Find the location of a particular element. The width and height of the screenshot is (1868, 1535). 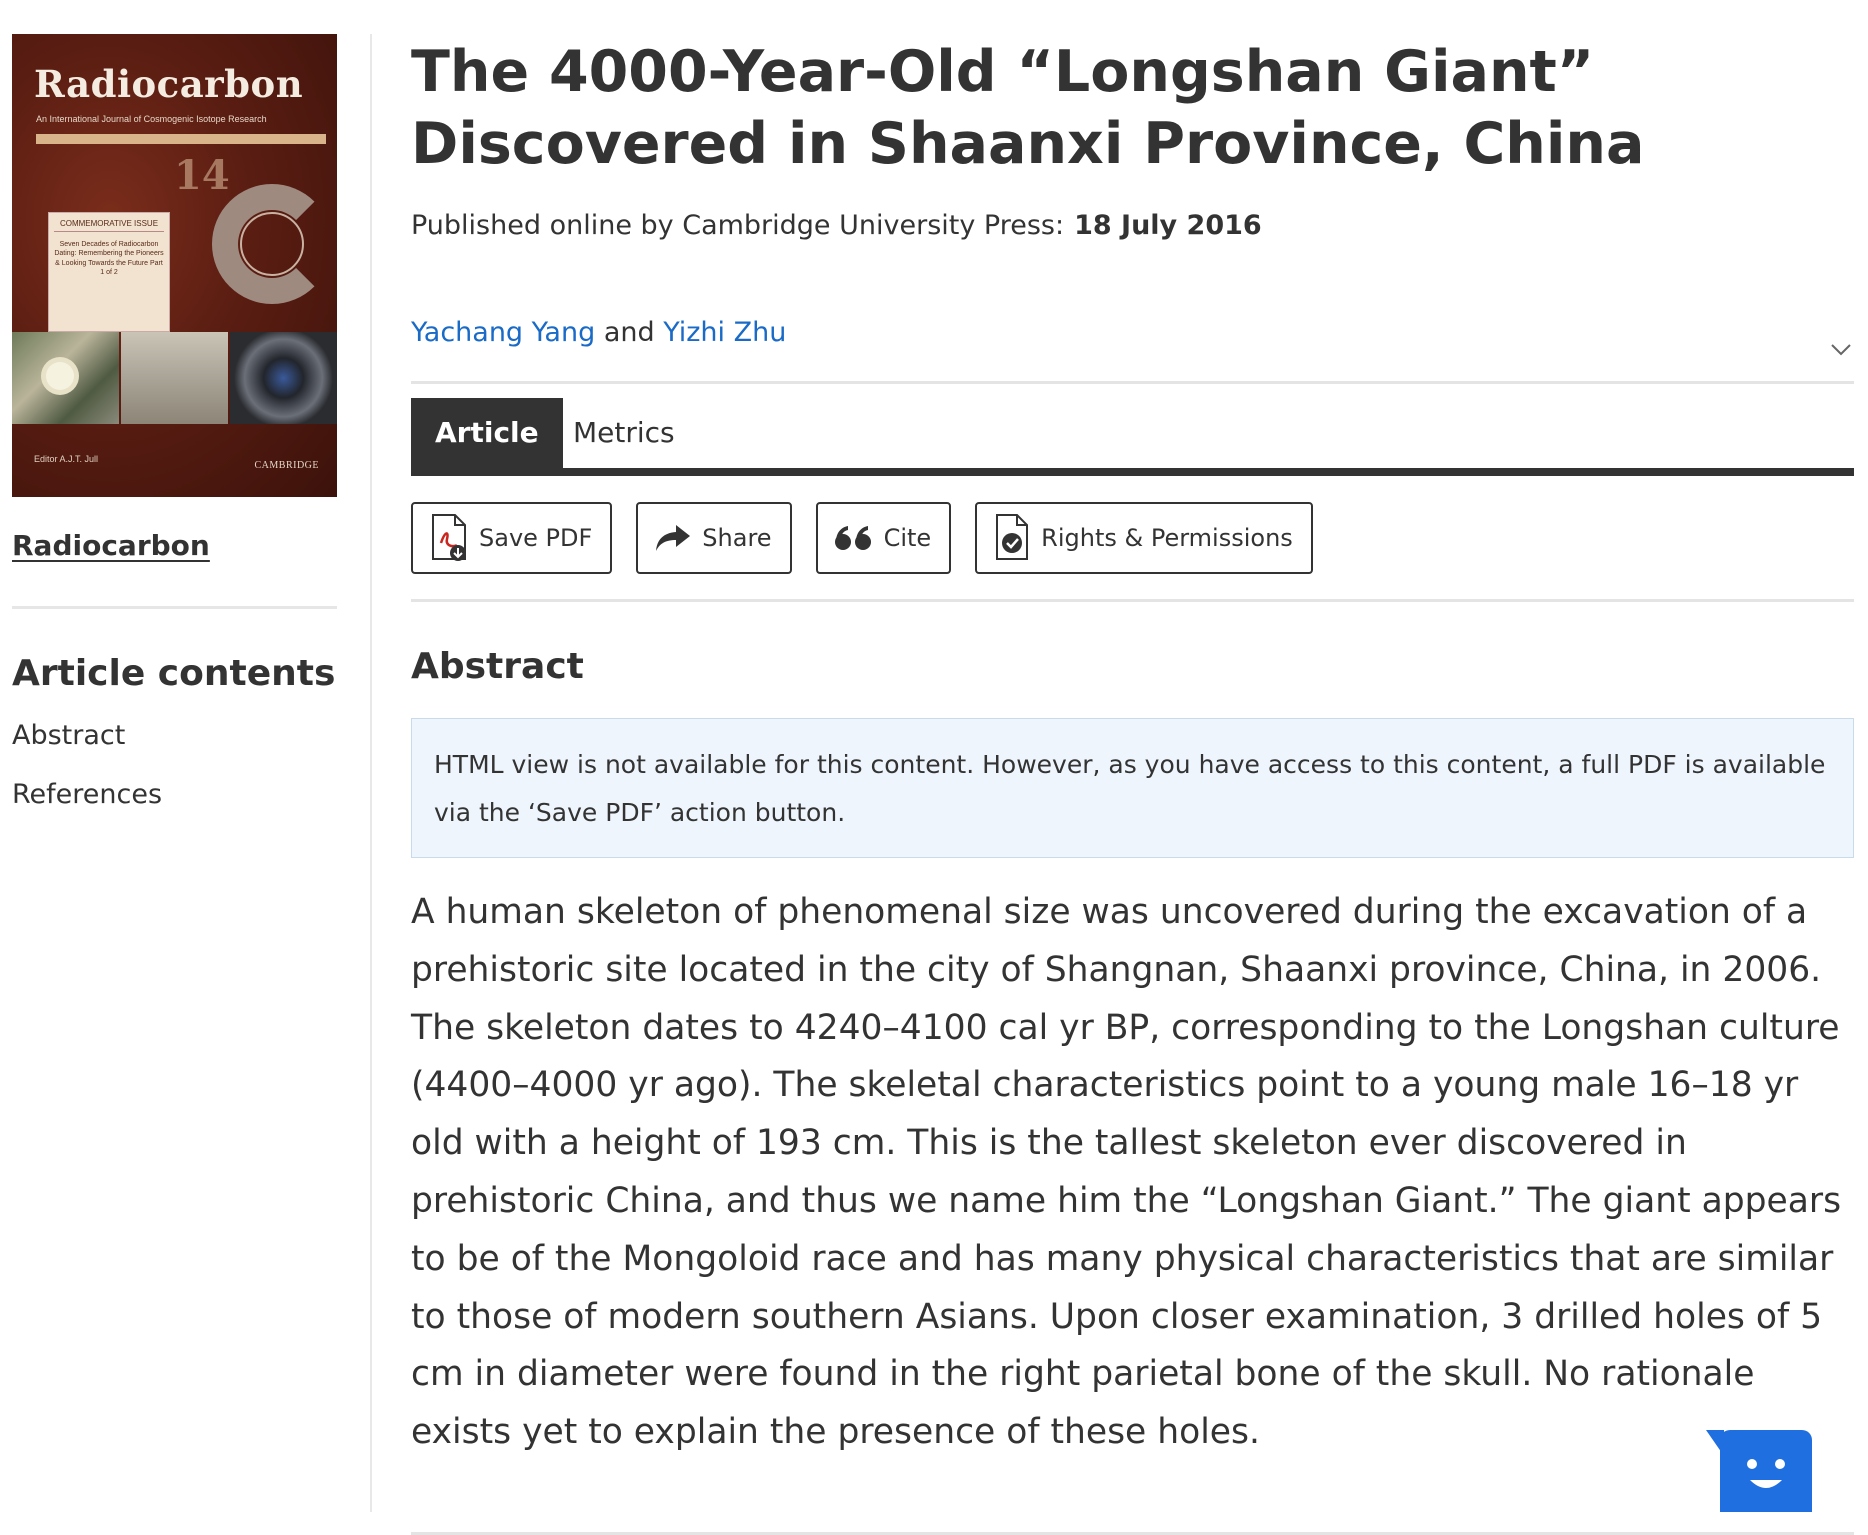

article-tabs: Article Metrics is located at coordinates (1132, 437).